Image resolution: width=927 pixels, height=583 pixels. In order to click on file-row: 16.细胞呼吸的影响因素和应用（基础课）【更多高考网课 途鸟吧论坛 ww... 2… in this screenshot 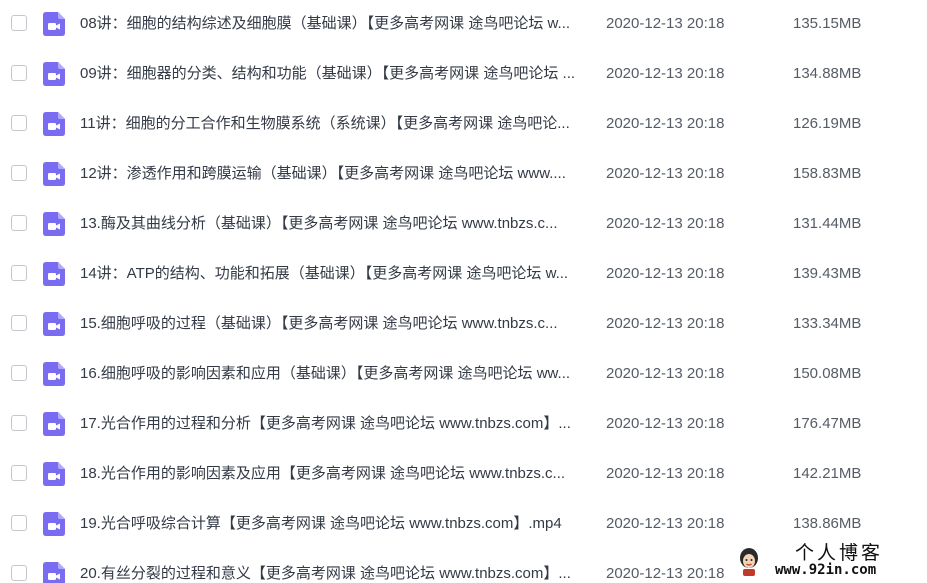, I will do `click(463, 375)`.